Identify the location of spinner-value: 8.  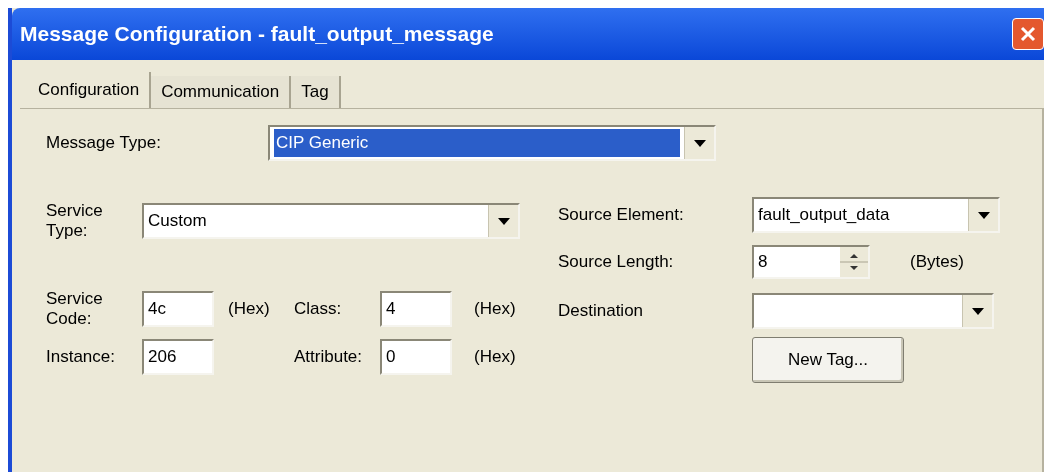
(763, 262).